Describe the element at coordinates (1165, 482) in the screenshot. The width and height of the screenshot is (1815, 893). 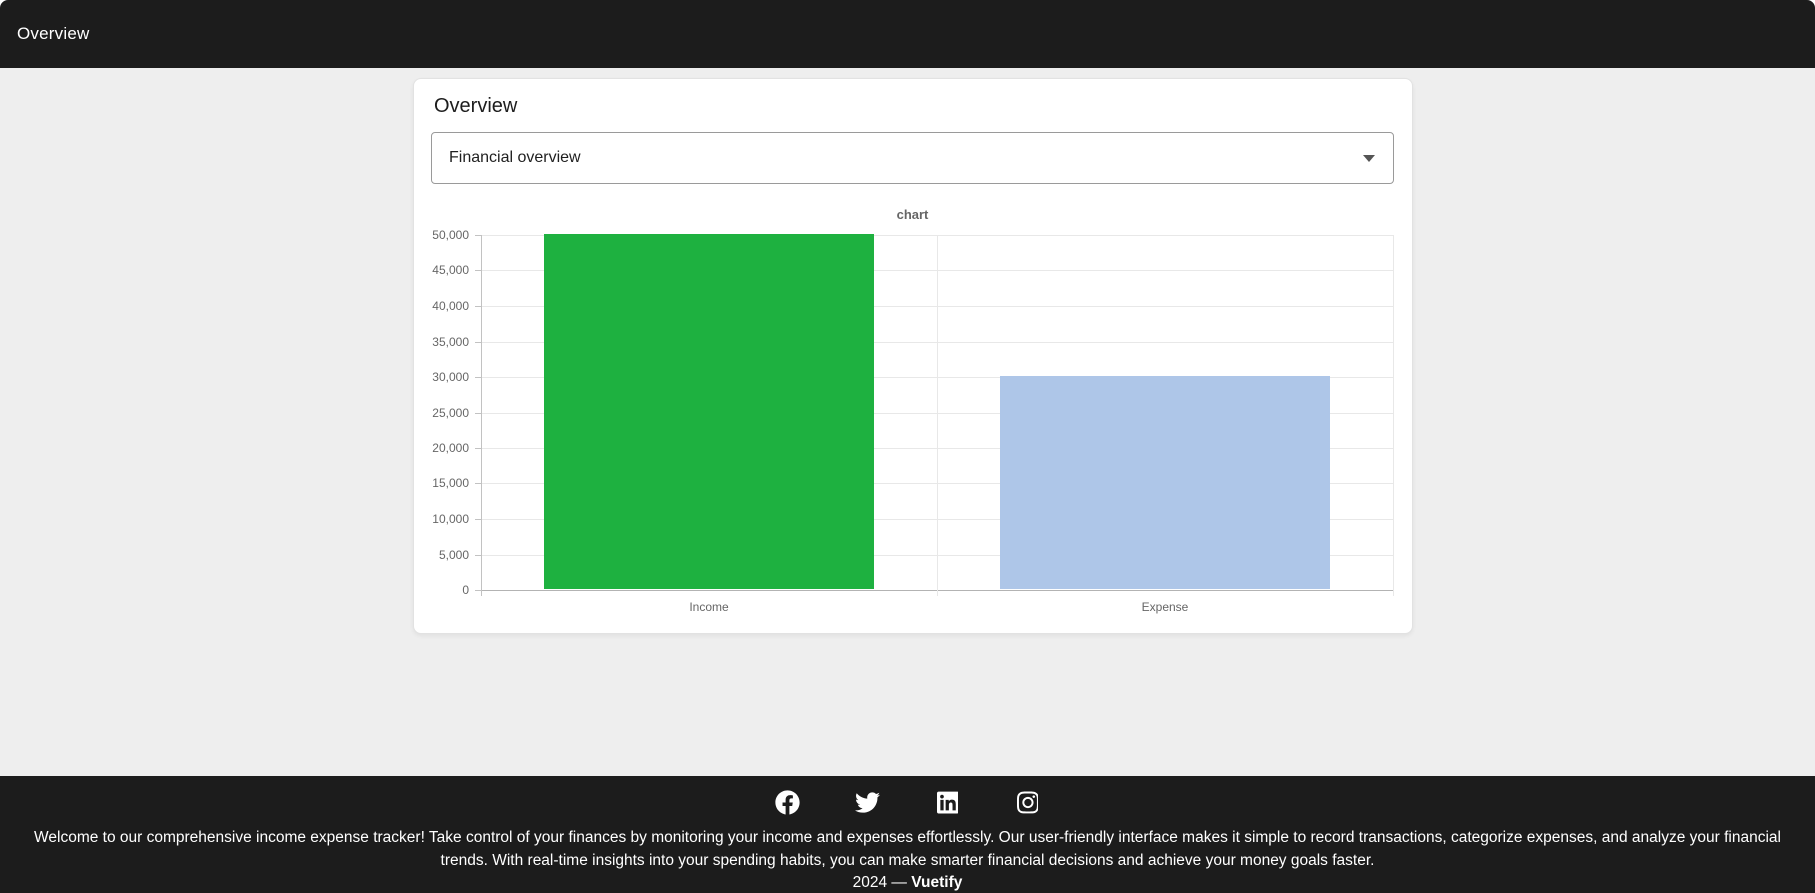
I see `bar-expense` at that location.